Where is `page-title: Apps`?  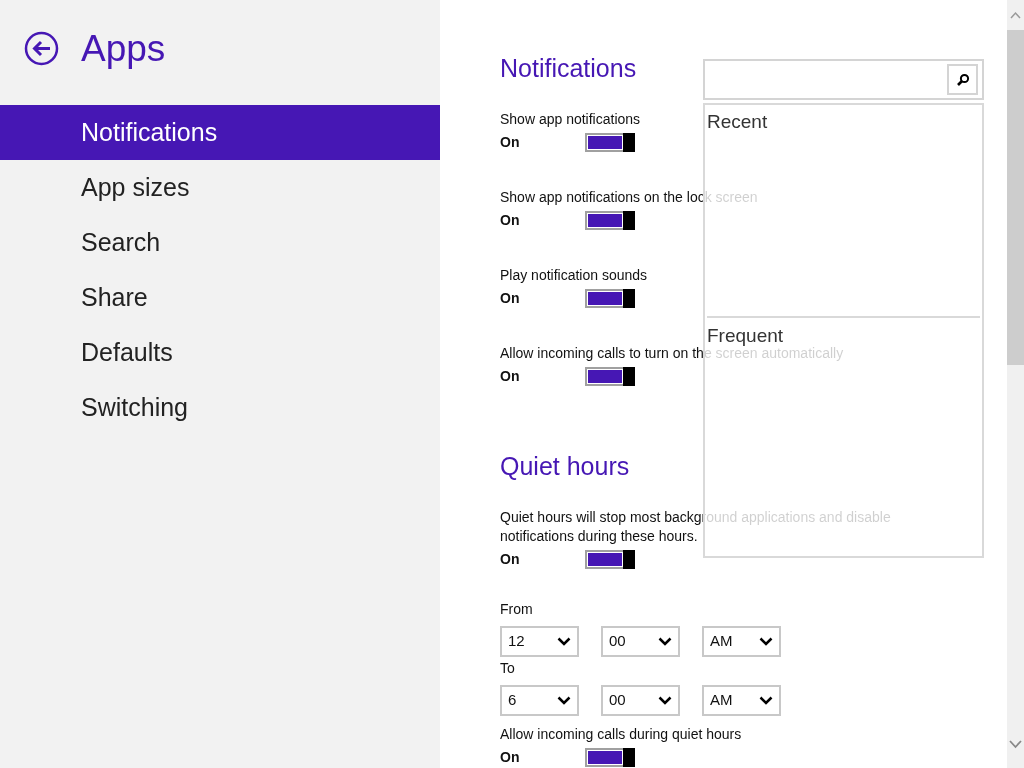 page-title: Apps is located at coordinates (123, 48).